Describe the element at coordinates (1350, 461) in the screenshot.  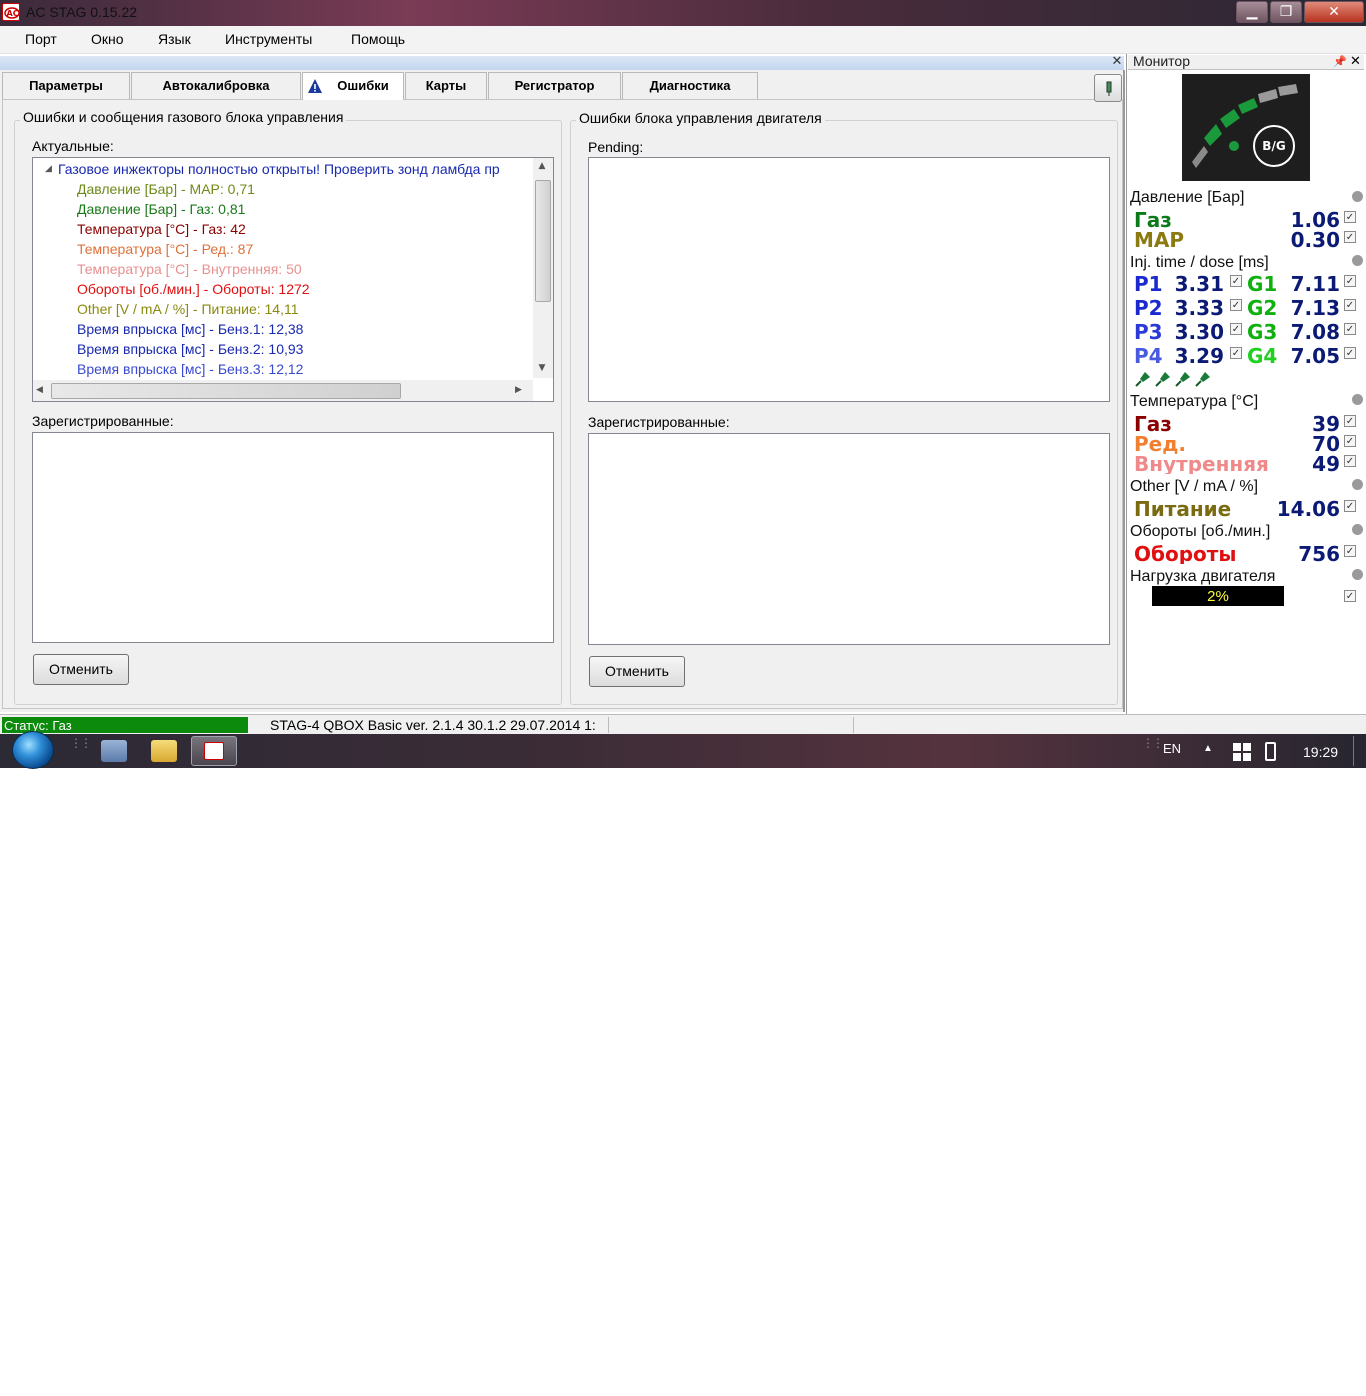
I see `temp-inner-checkbox: ✓` at that location.